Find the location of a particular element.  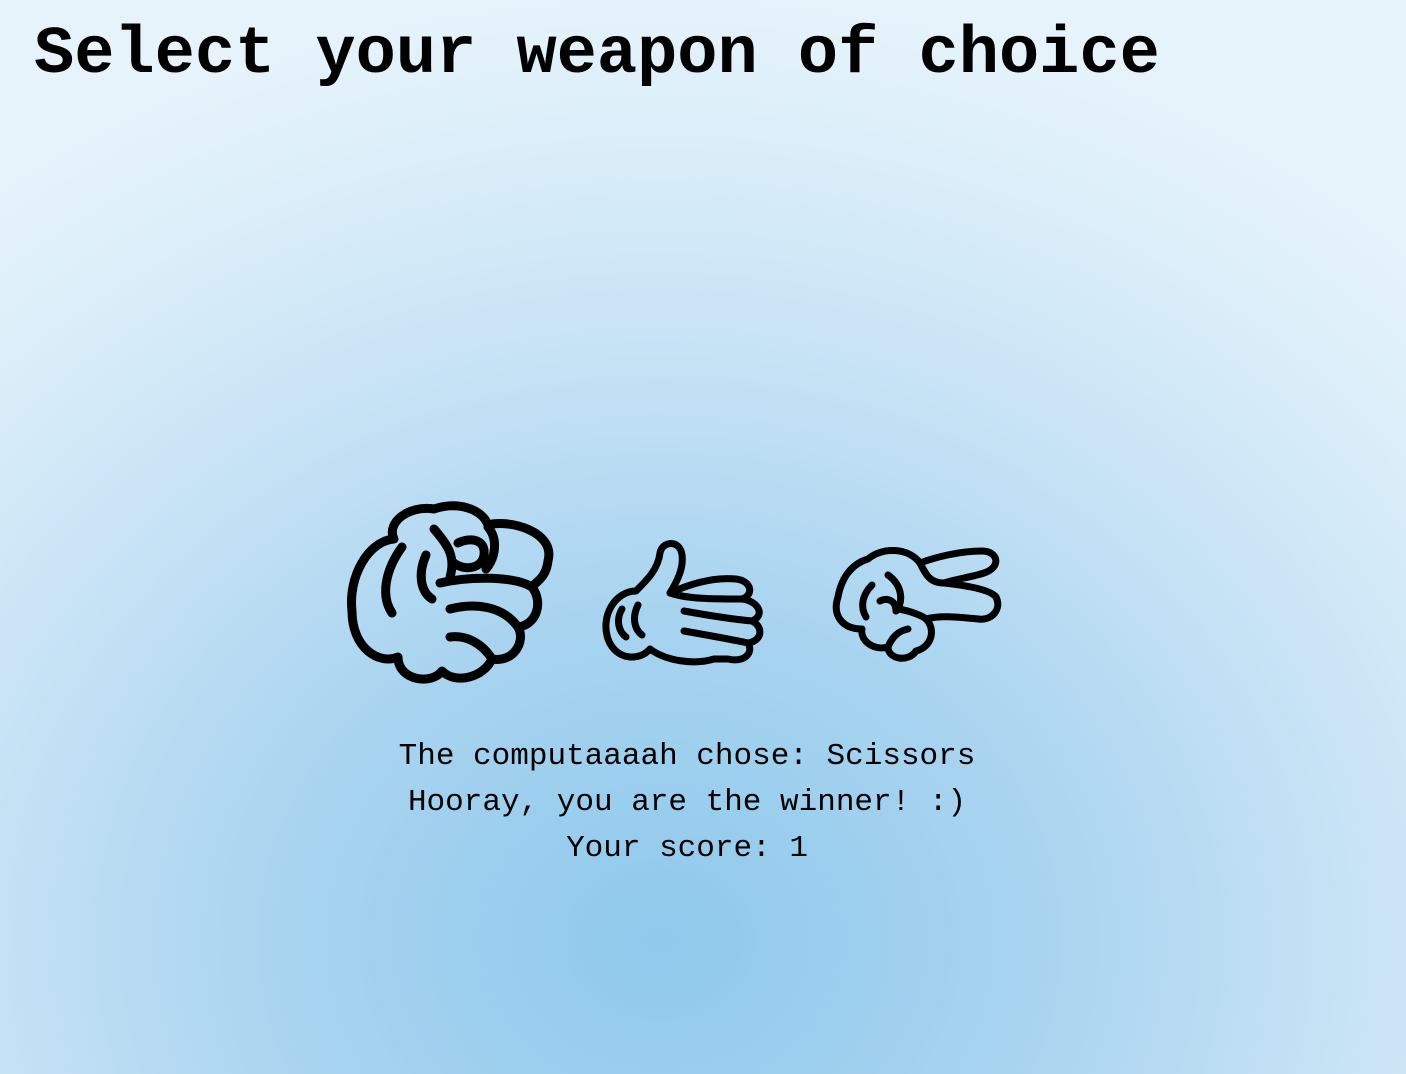

computer-choice-line: The computaaaah chose: Scissors is located at coordinates (687, 757).